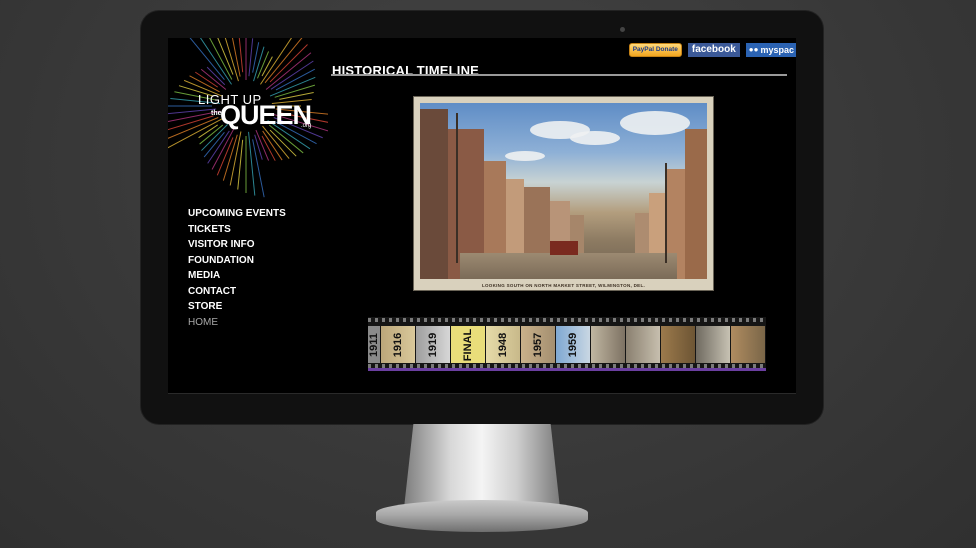  I want to click on monitor-stand-neck, so click(482, 466).